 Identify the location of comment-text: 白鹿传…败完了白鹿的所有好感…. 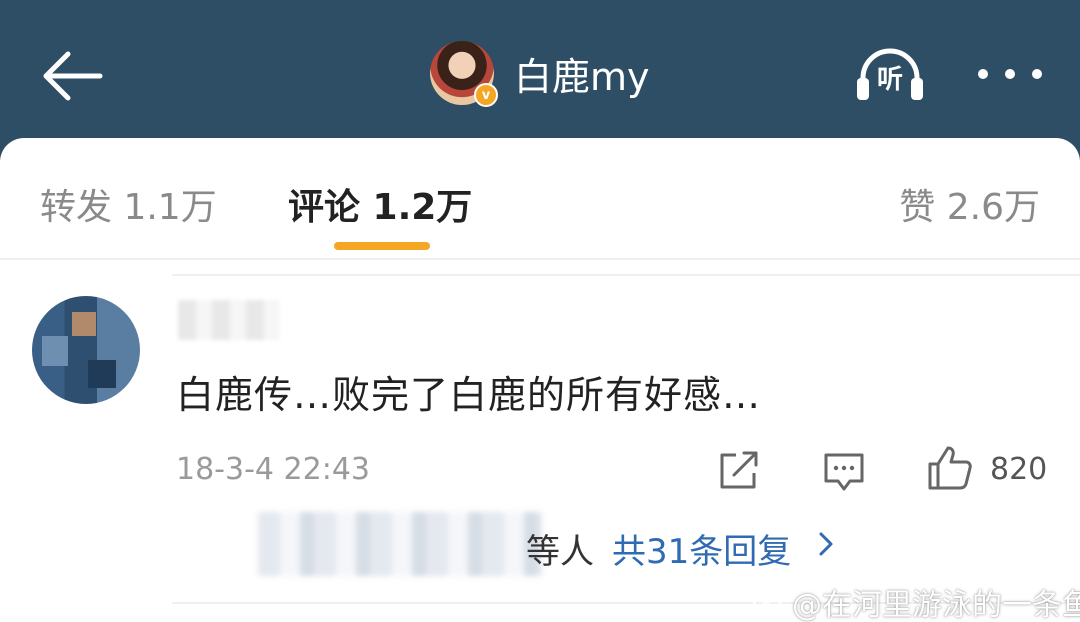
(469, 395).